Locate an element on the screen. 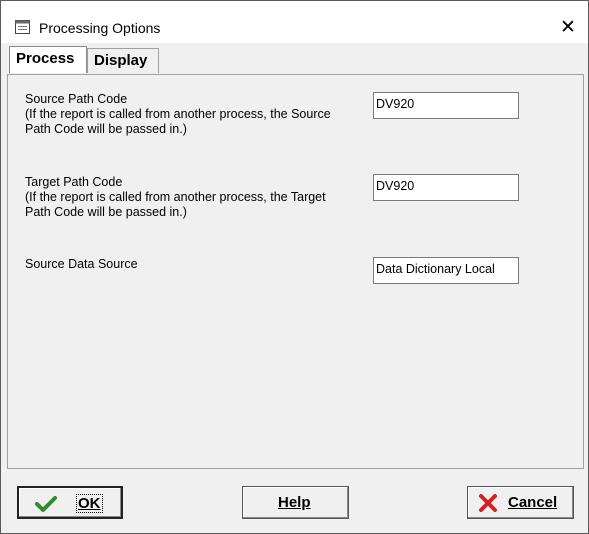 The width and height of the screenshot is (589, 534). cancel-label: Cancel is located at coordinates (533, 502).